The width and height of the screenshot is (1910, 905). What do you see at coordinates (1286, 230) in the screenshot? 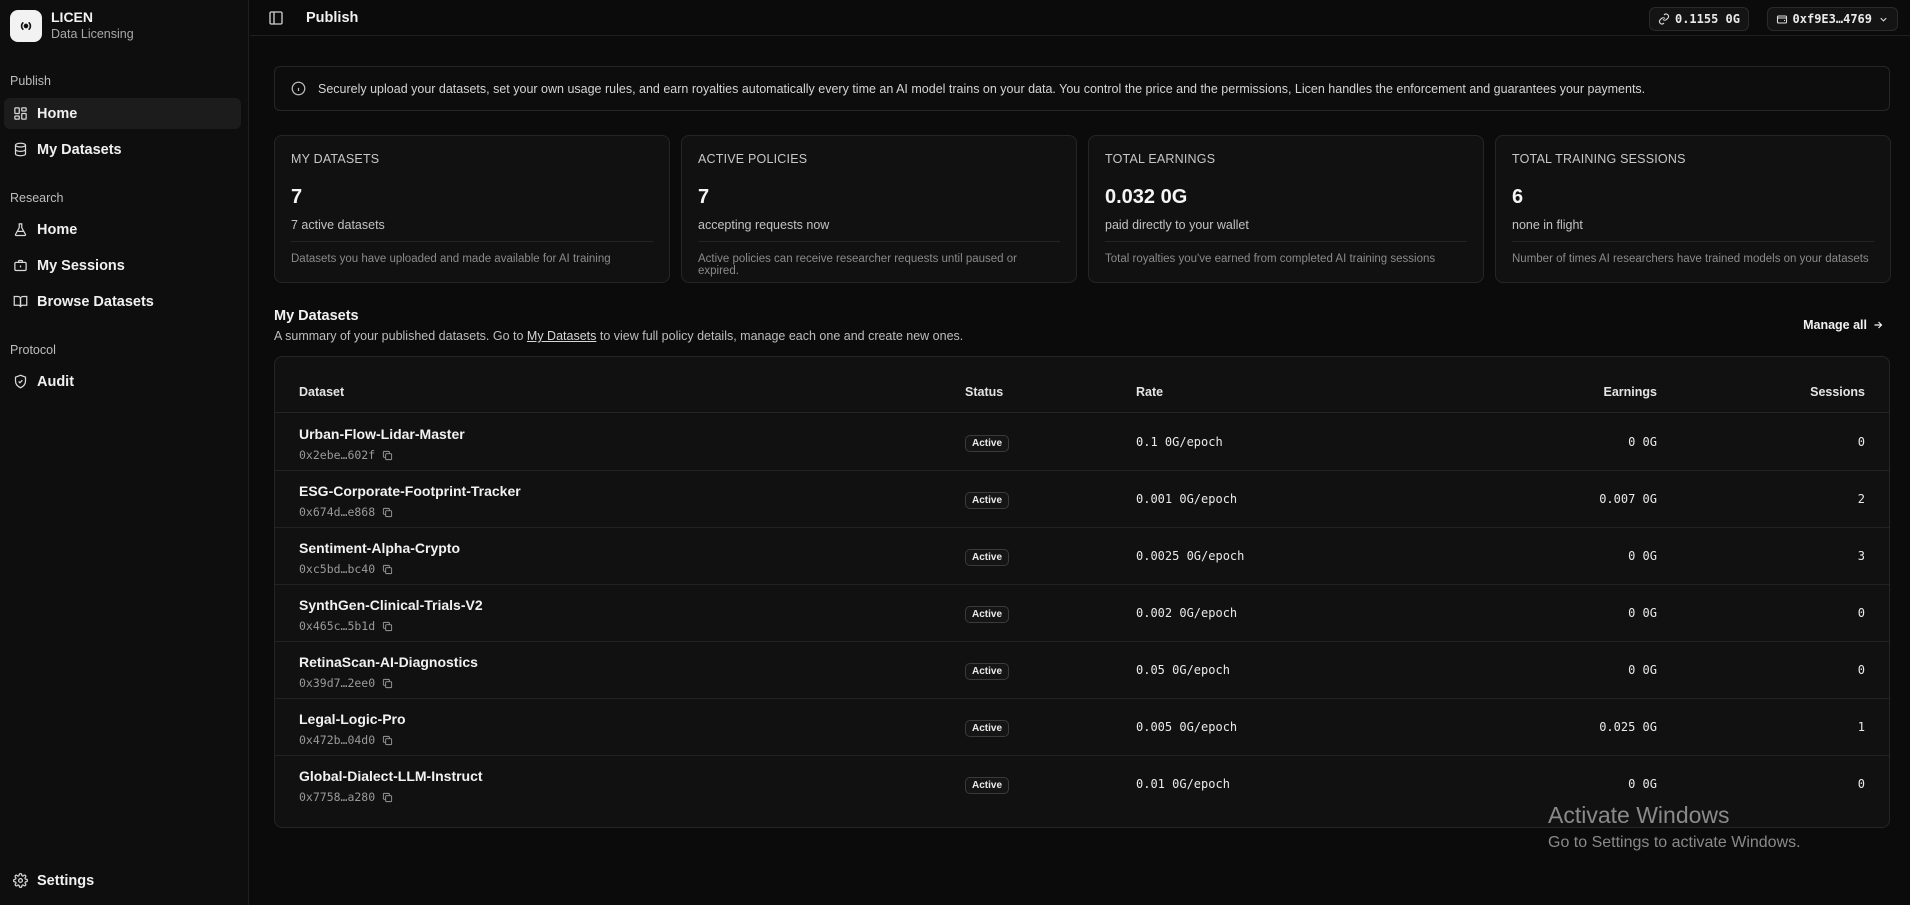
I see `stat-subtitle: paid directly to your wallet` at bounding box center [1286, 230].